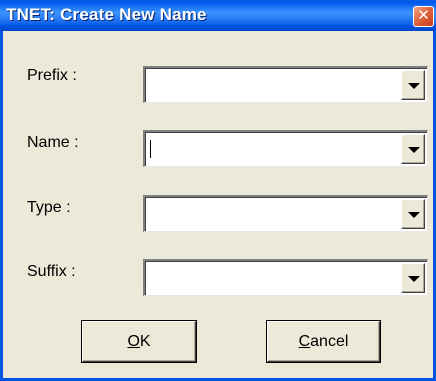 This screenshot has width=436, height=381. Describe the element at coordinates (106, 14) in the screenshot. I see `window-title: TNET: Create New Name` at that location.